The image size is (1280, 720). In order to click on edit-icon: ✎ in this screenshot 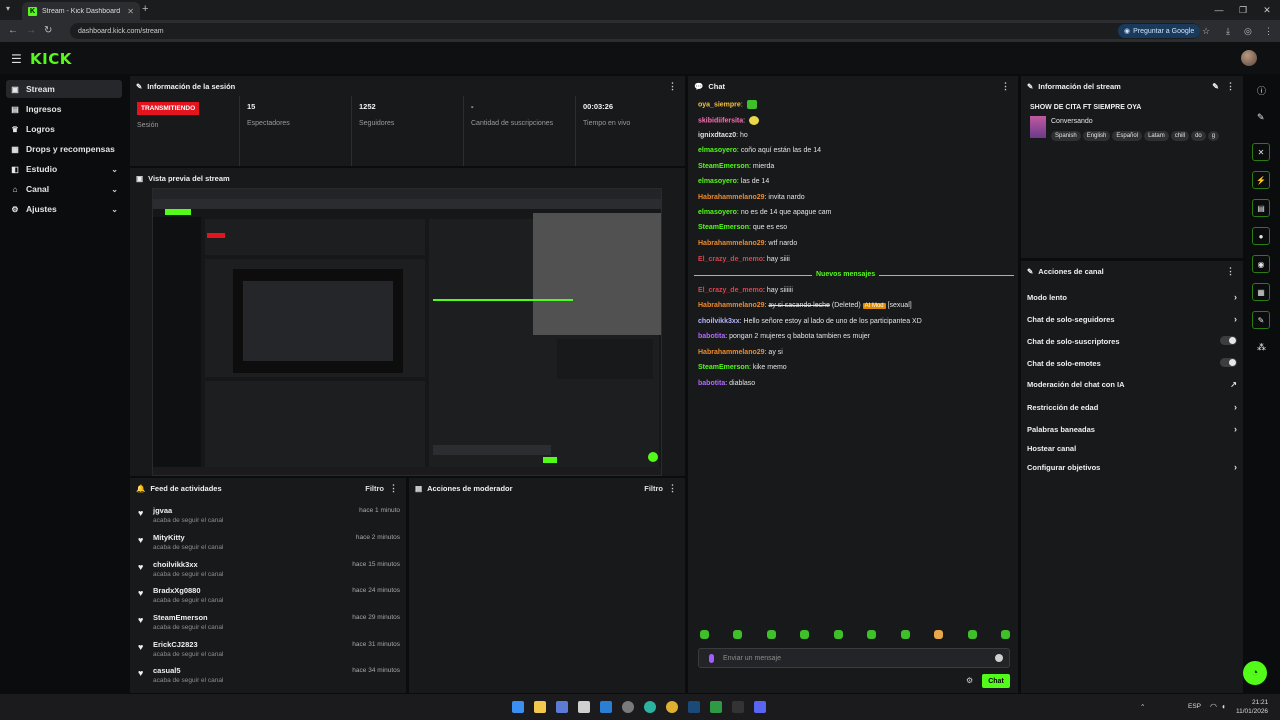, I will do `click(1215, 86)`.